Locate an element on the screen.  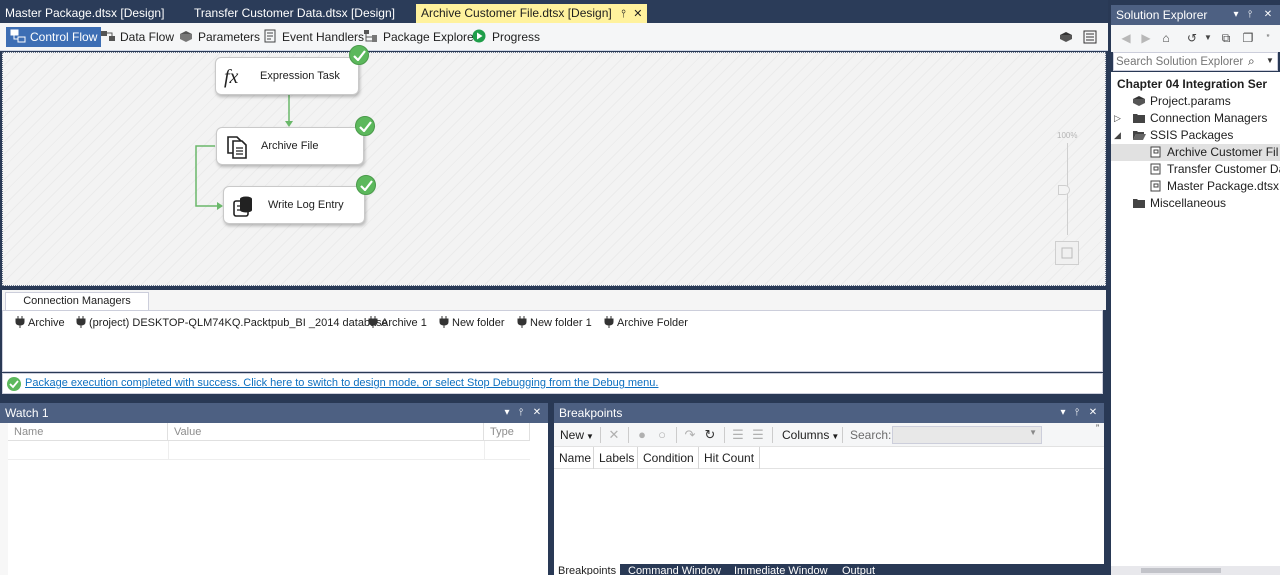
tab-event-handlers: Event Handlers is located at coordinates (313, 37).